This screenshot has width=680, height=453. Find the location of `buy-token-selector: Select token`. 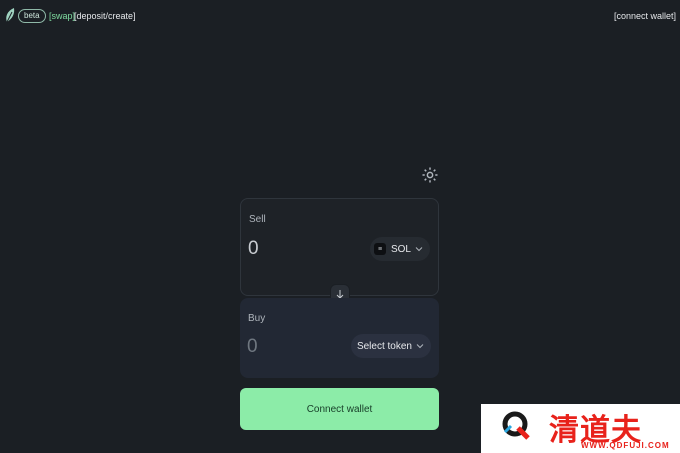

buy-token-selector: Select token is located at coordinates (390, 346).